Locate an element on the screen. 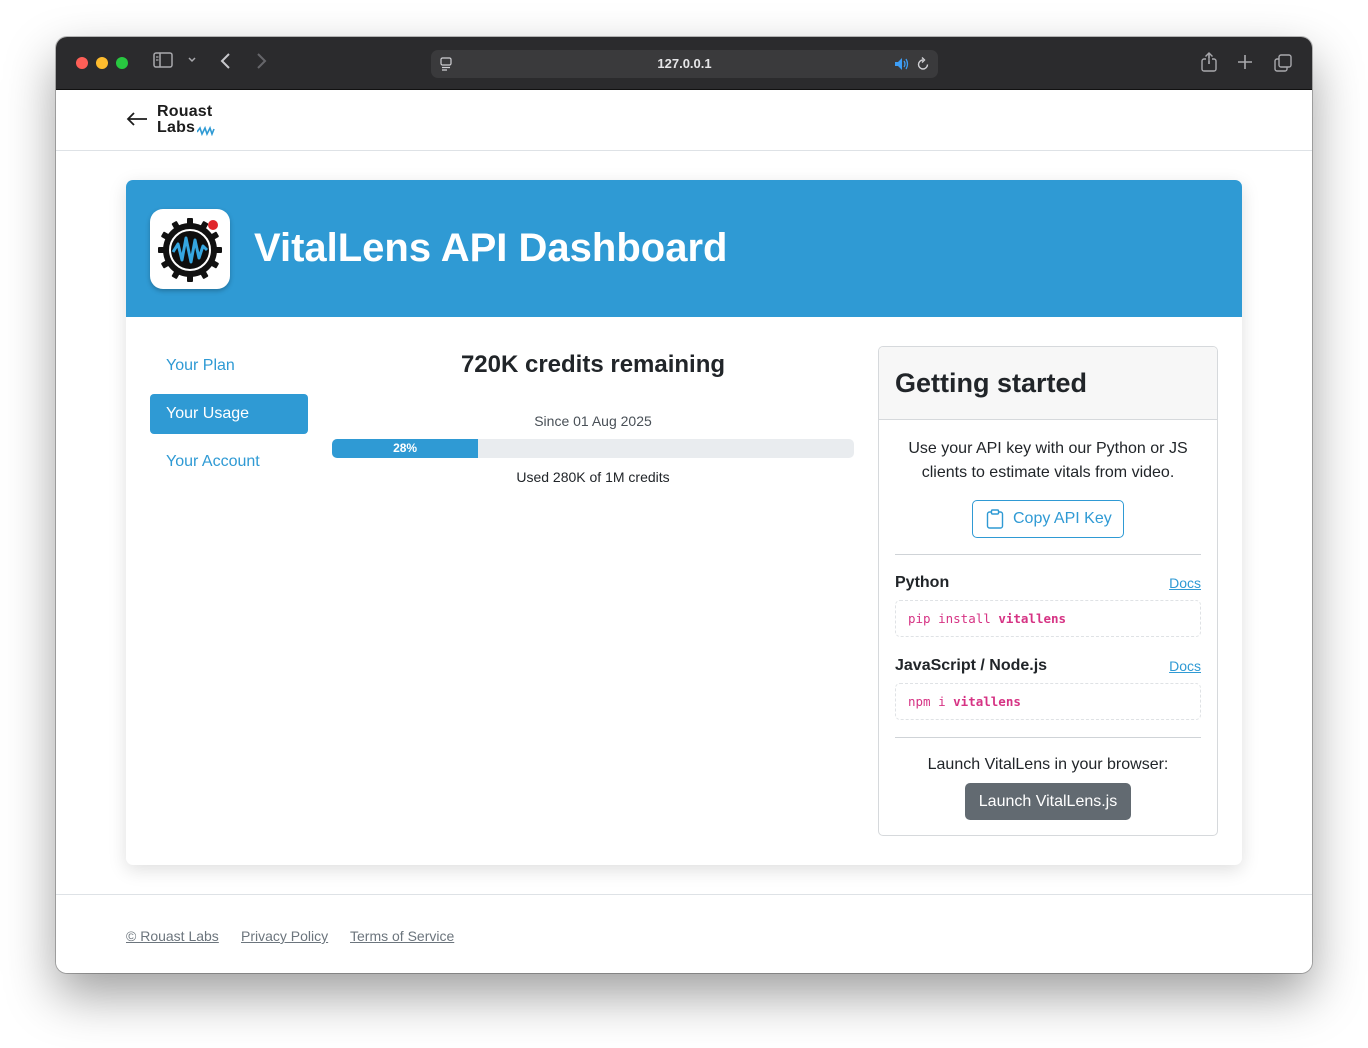 The width and height of the screenshot is (1368, 1048). gear-heartbeat-icon is located at coordinates (190, 250).